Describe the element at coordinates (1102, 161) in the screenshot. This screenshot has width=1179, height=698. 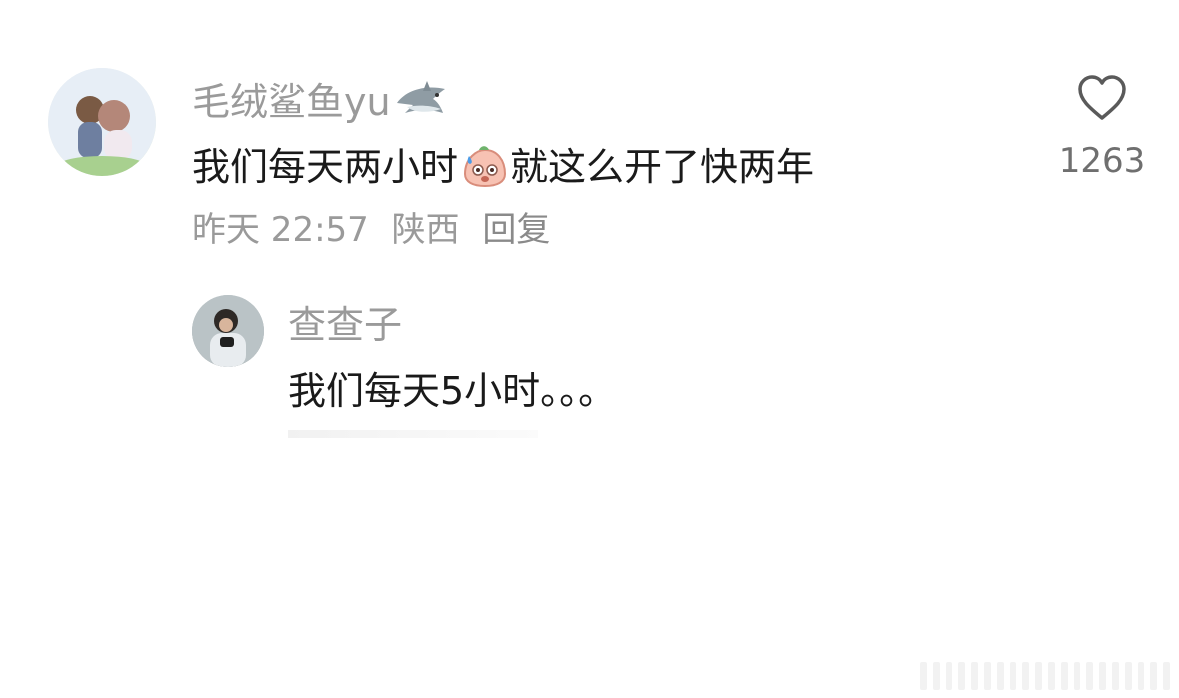
I see `like-count: 1263` at that location.